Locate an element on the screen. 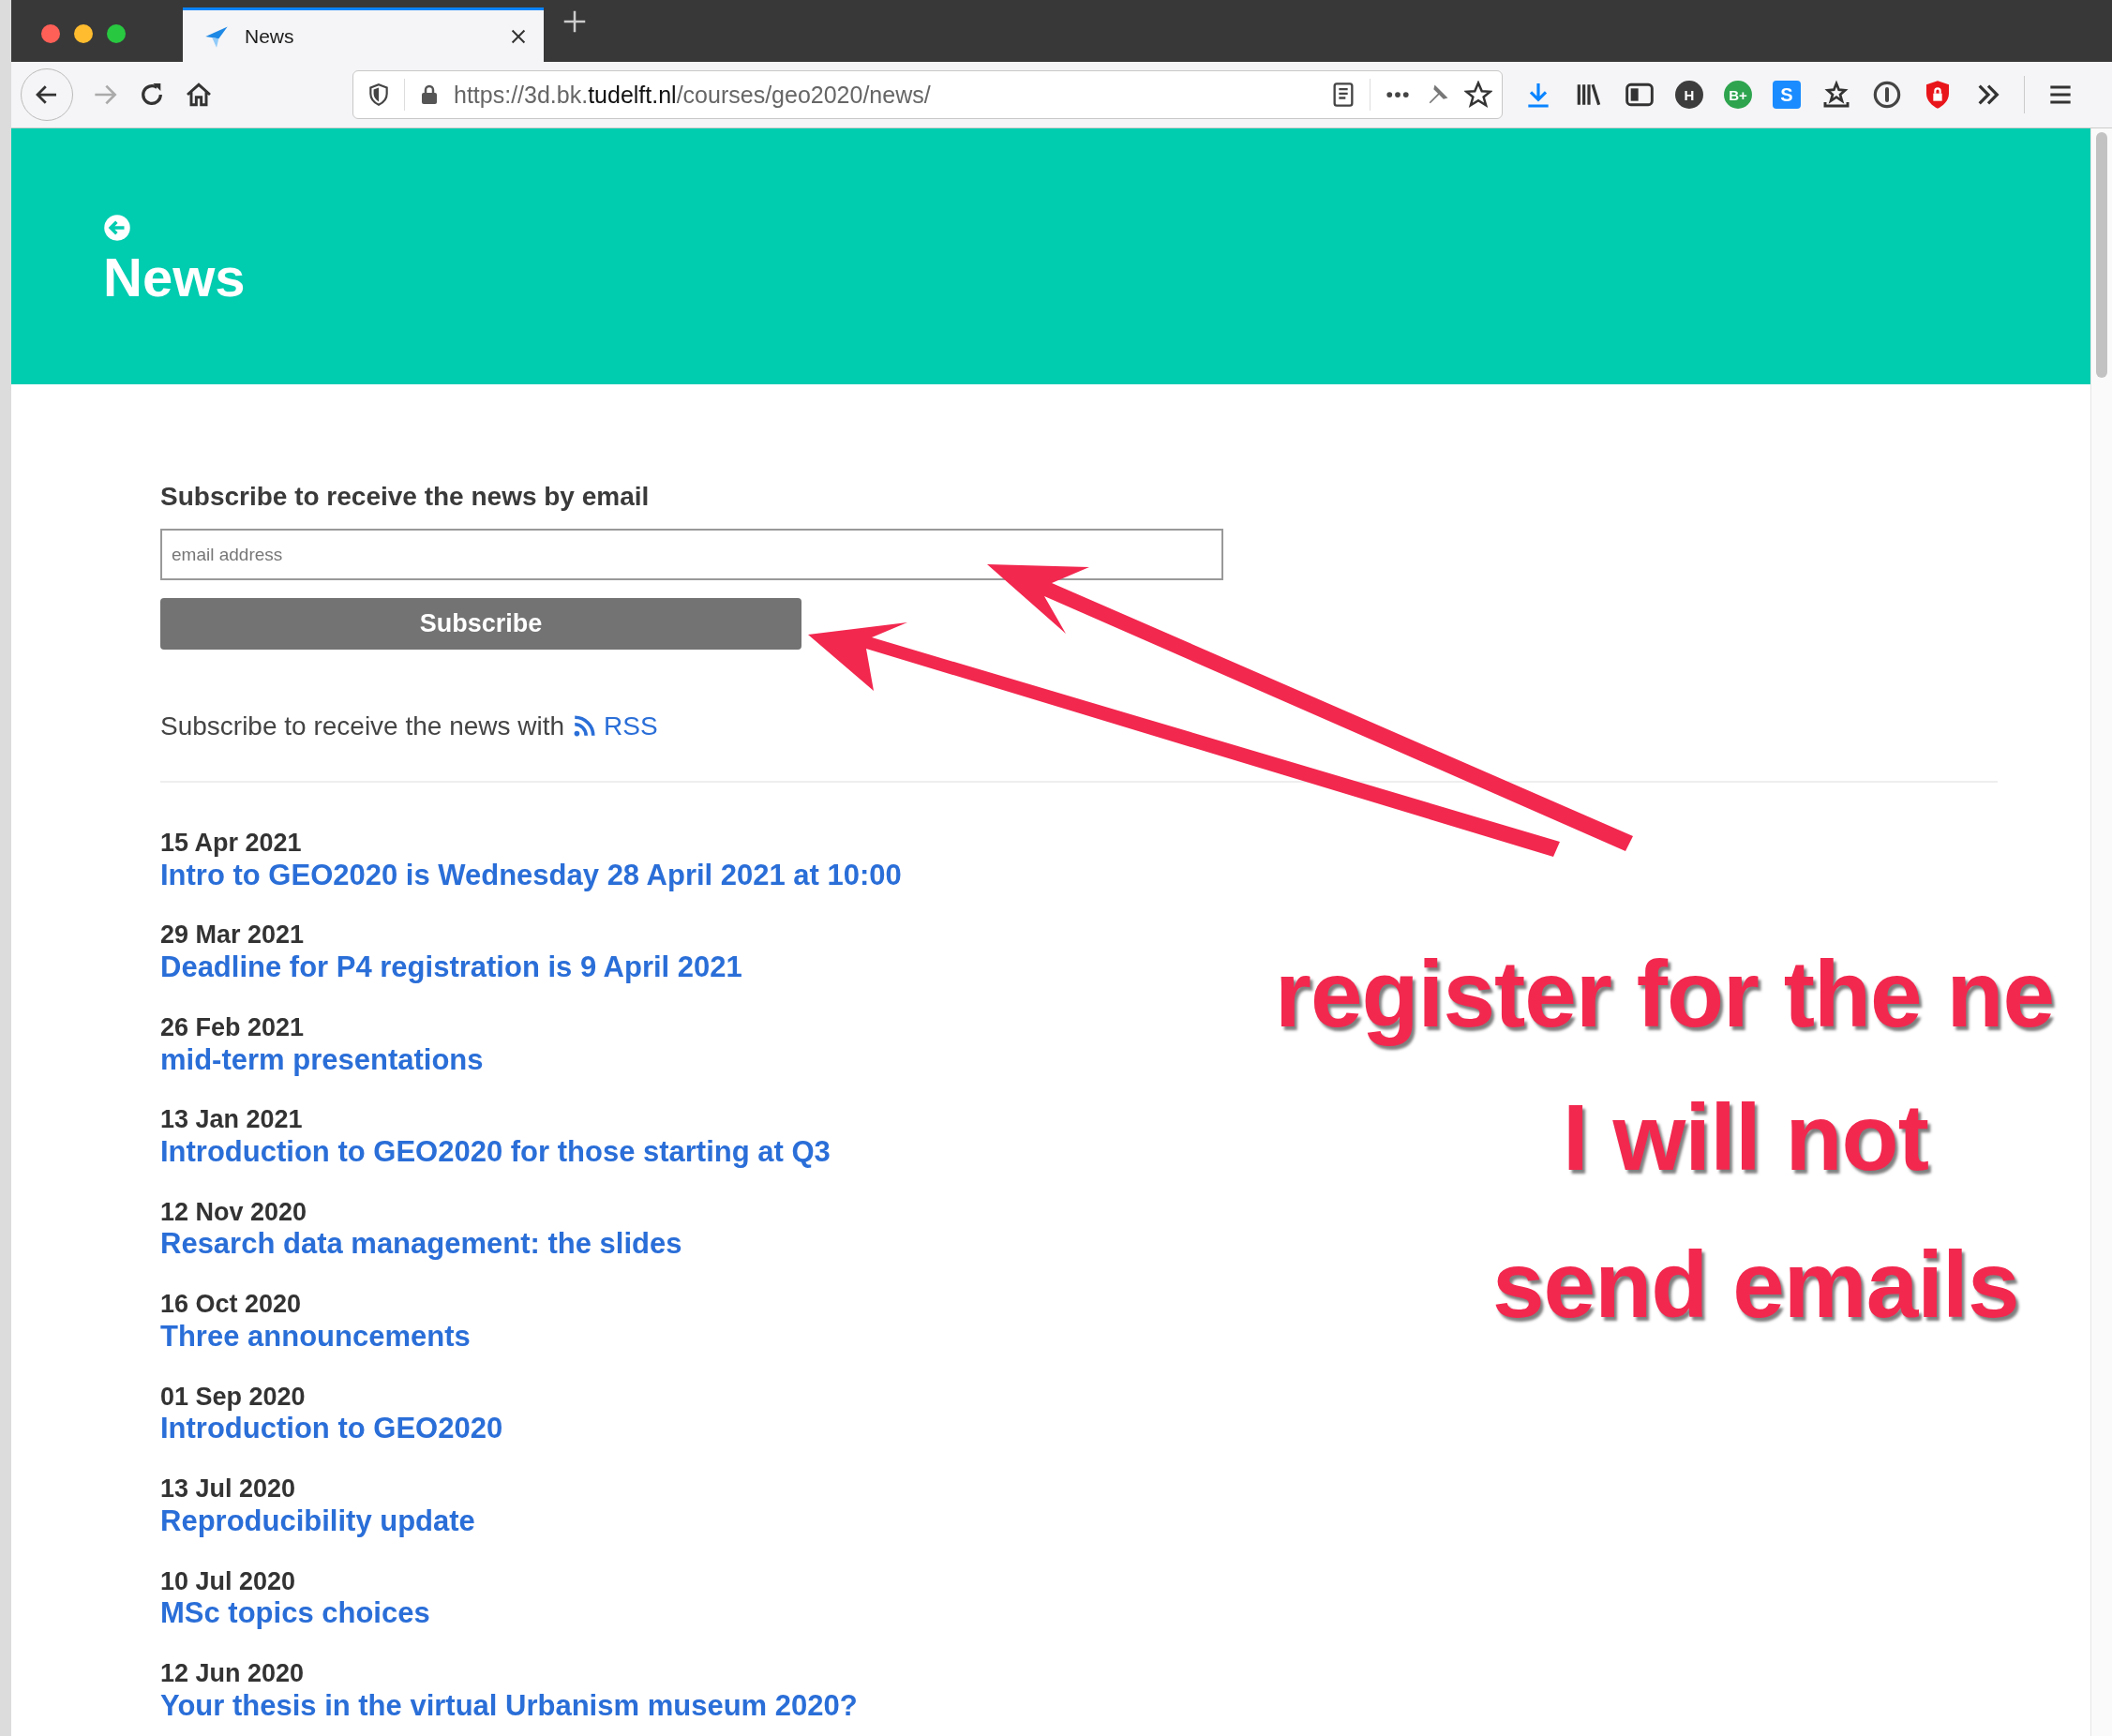 Image resolution: width=2112 pixels, height=1736 pixels. scrollbar-thumb is located at coordinates (2101, 255).